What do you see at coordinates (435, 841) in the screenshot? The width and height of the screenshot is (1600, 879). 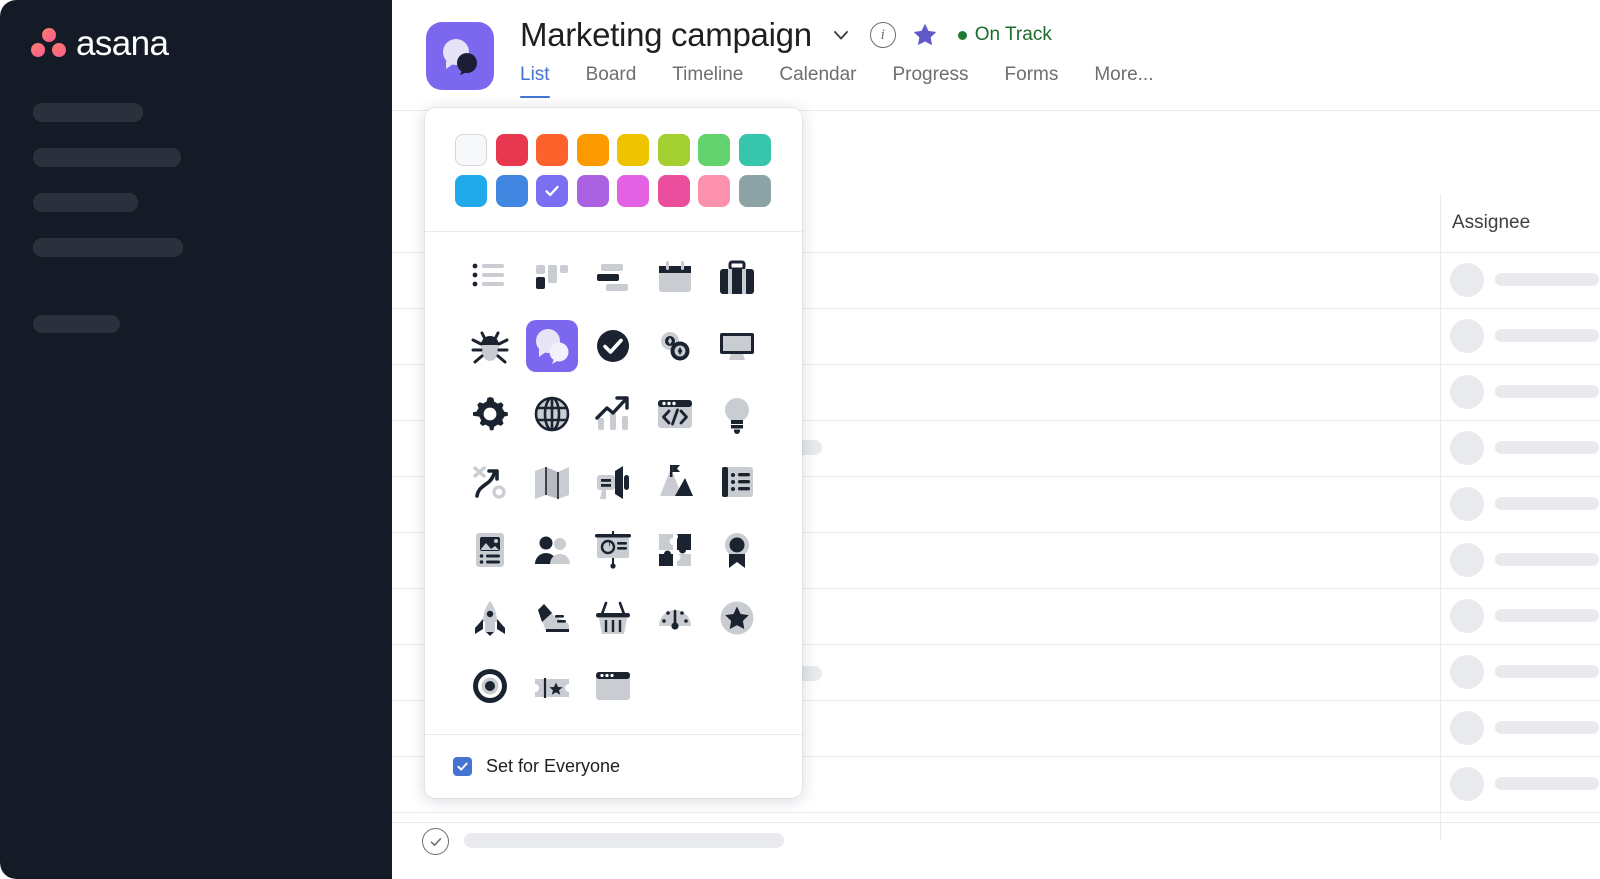 I see `check-circle-icon` at bounding box center [435, 841].